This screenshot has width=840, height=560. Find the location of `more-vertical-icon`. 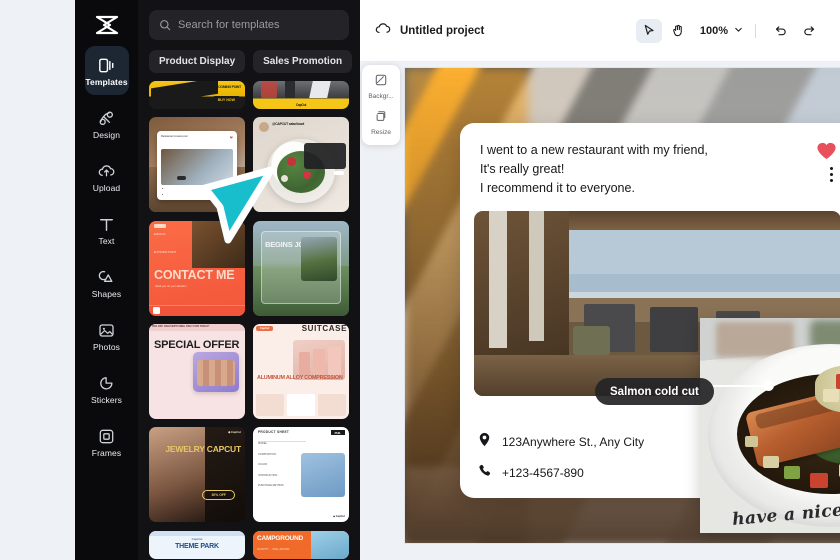

more-vertical-icon is located at coordinates (831, 174).